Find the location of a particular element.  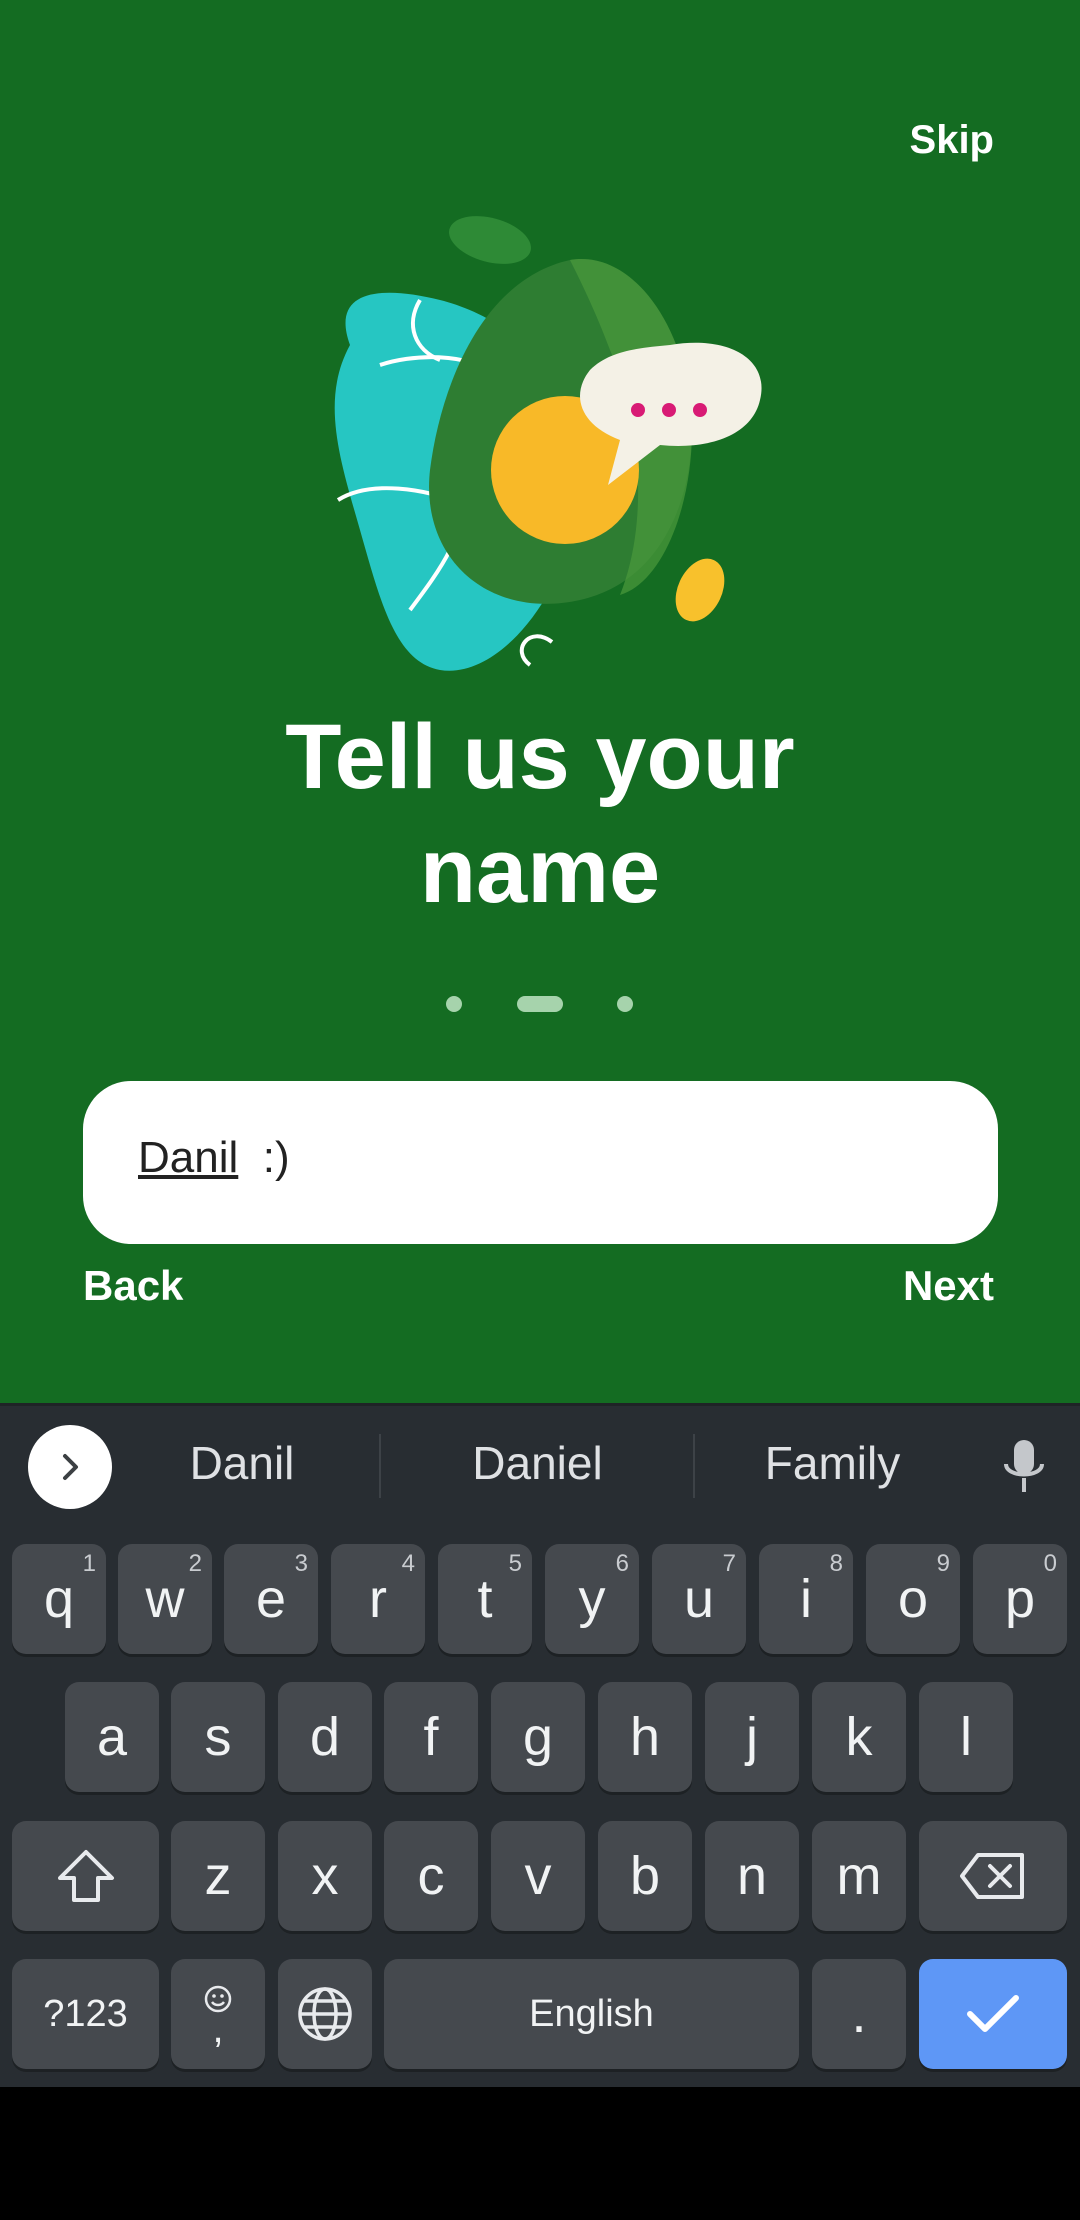

back-button: Back is located at coordinates (133, 1286).